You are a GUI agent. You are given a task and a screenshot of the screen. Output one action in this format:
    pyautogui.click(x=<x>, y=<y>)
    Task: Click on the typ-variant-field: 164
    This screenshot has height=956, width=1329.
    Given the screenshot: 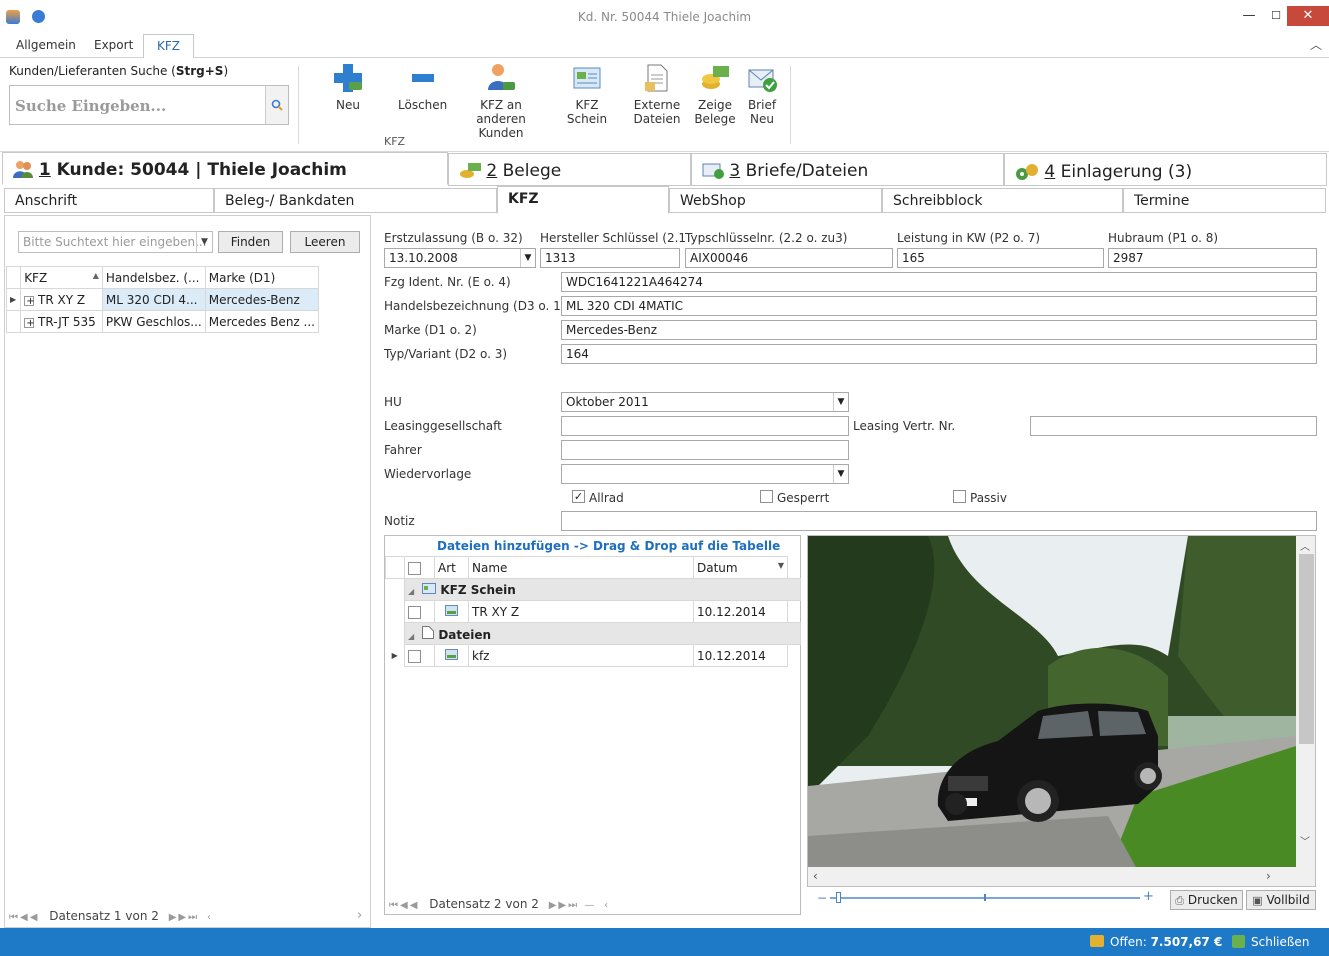 What is the action you would take?
    pyautogui.click(x=939, y=354)
    